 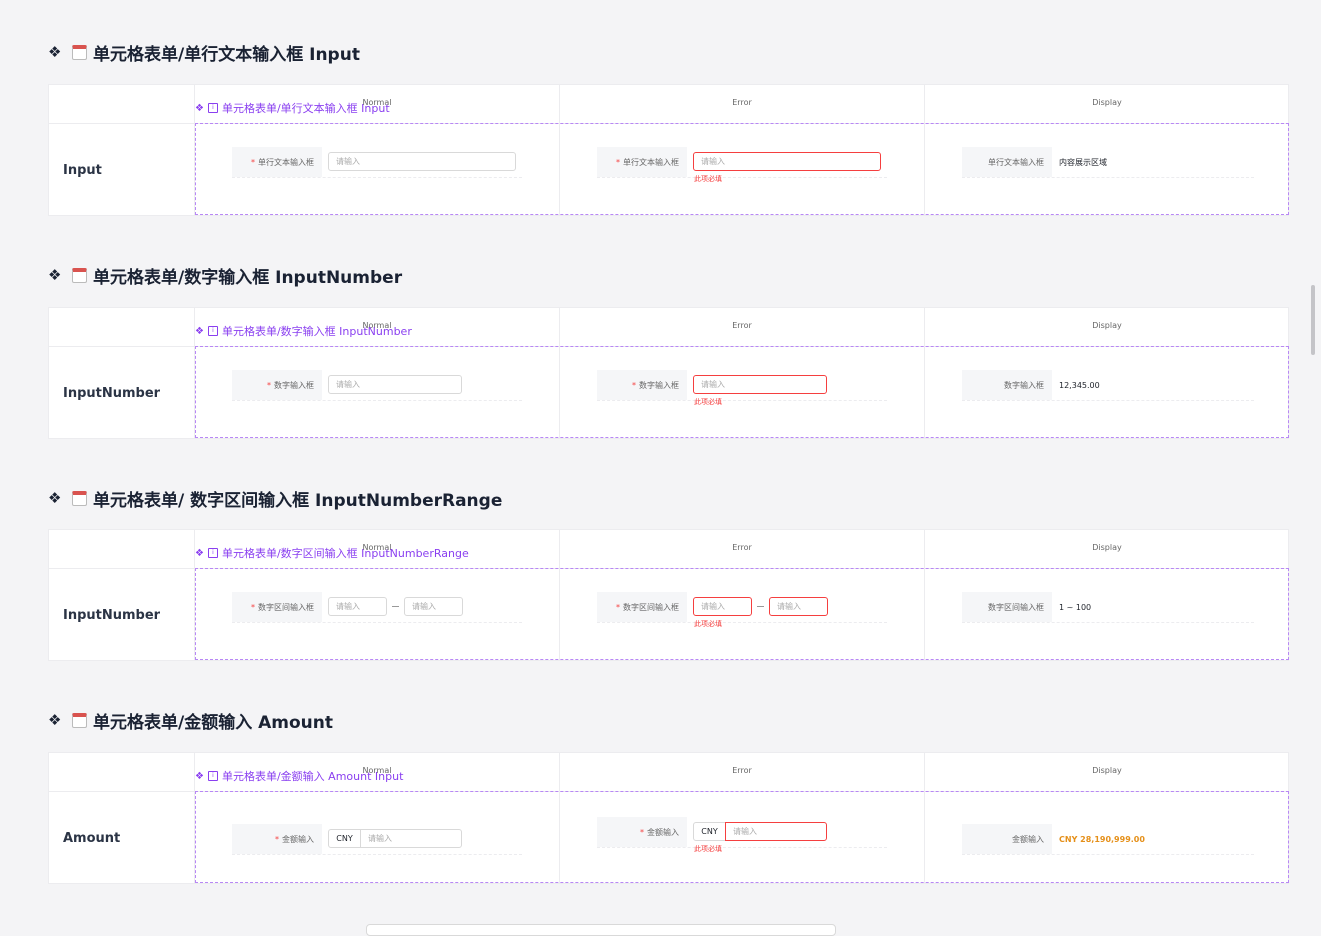 I want to click on component-label: ❖ i 单元格表单/数字输入框 InputNumber, so click(x=303, y=331).